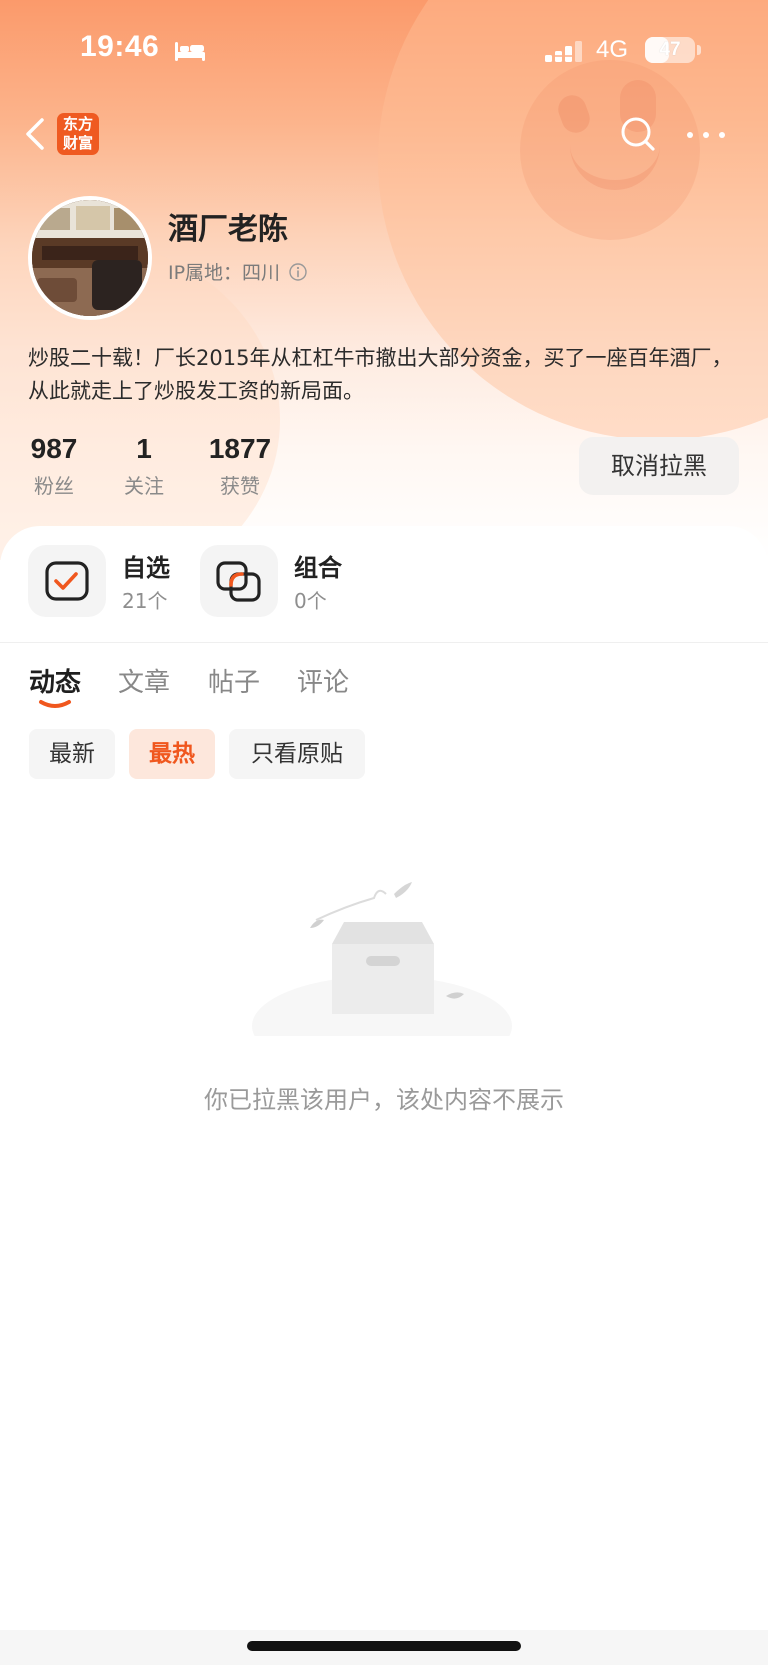 The height and width of the screenshot is (1665, 768). Describe the element at coordinates (382, 959) in the screenshot. I see `empty-box-icon` at that location.